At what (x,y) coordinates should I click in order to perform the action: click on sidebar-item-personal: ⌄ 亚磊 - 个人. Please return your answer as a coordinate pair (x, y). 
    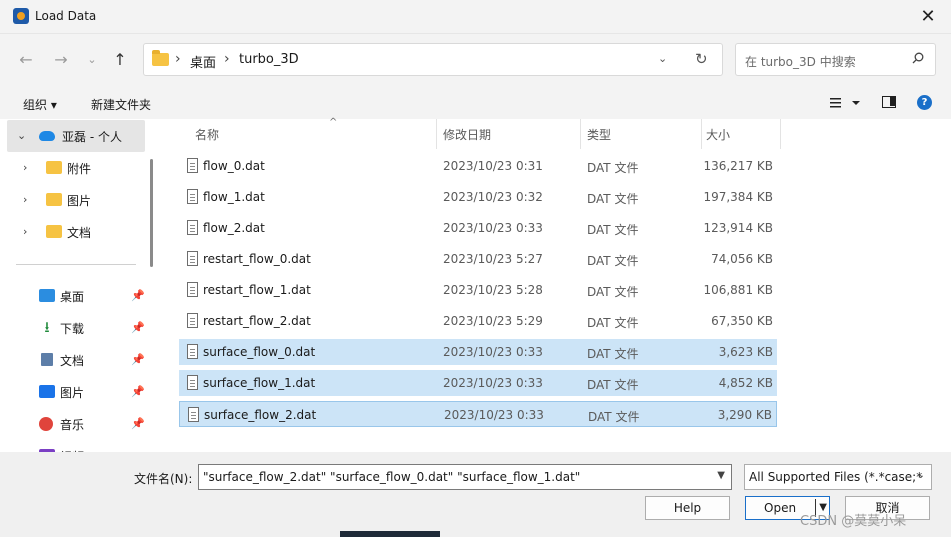
    Looking at the image, I should click on (76, 136).